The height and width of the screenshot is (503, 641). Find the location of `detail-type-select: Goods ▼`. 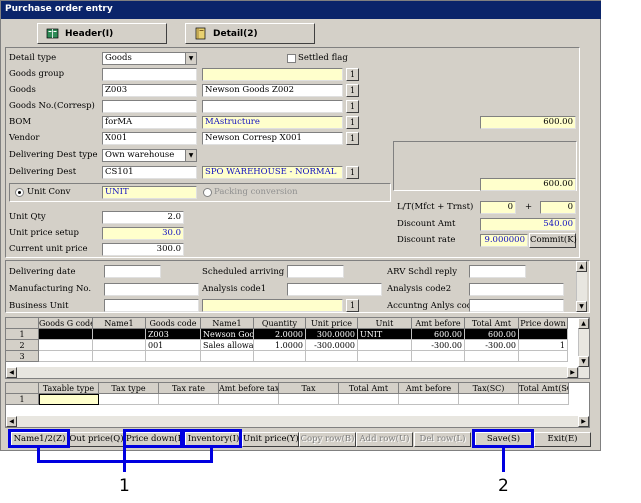

detail-type-select: Goods ▼ is located at coordinates (149, 58).